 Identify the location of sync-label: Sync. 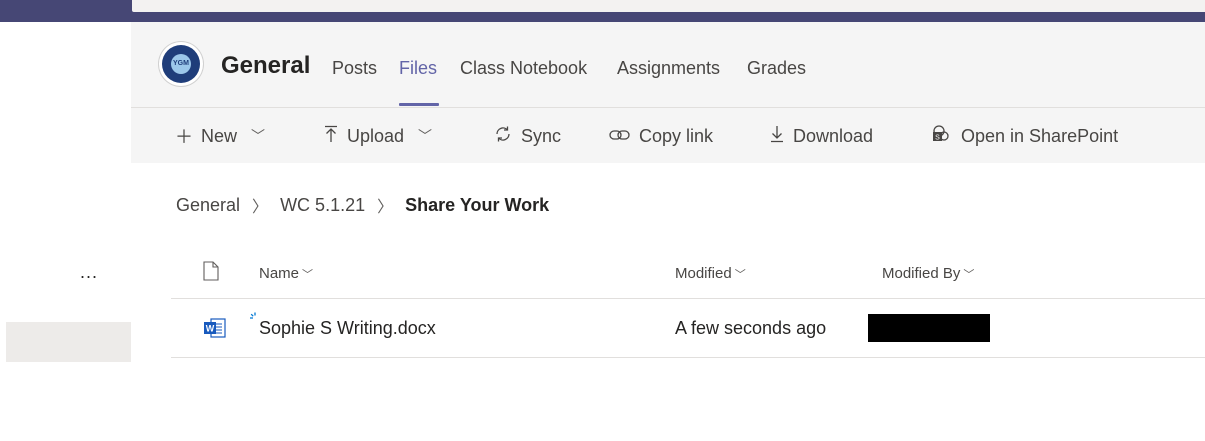
(541, 135).